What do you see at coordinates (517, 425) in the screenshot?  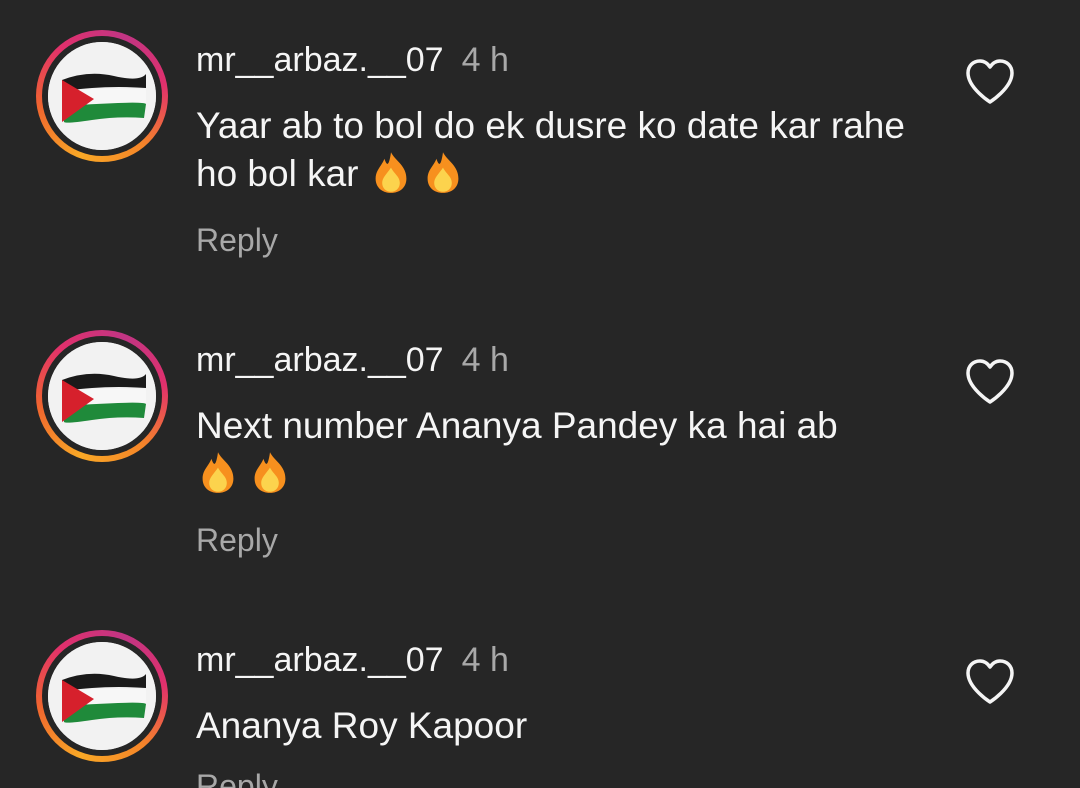 I see `comment-body: Next number Ananya Pandey ka hai ab` at bounding box center [517, 425].